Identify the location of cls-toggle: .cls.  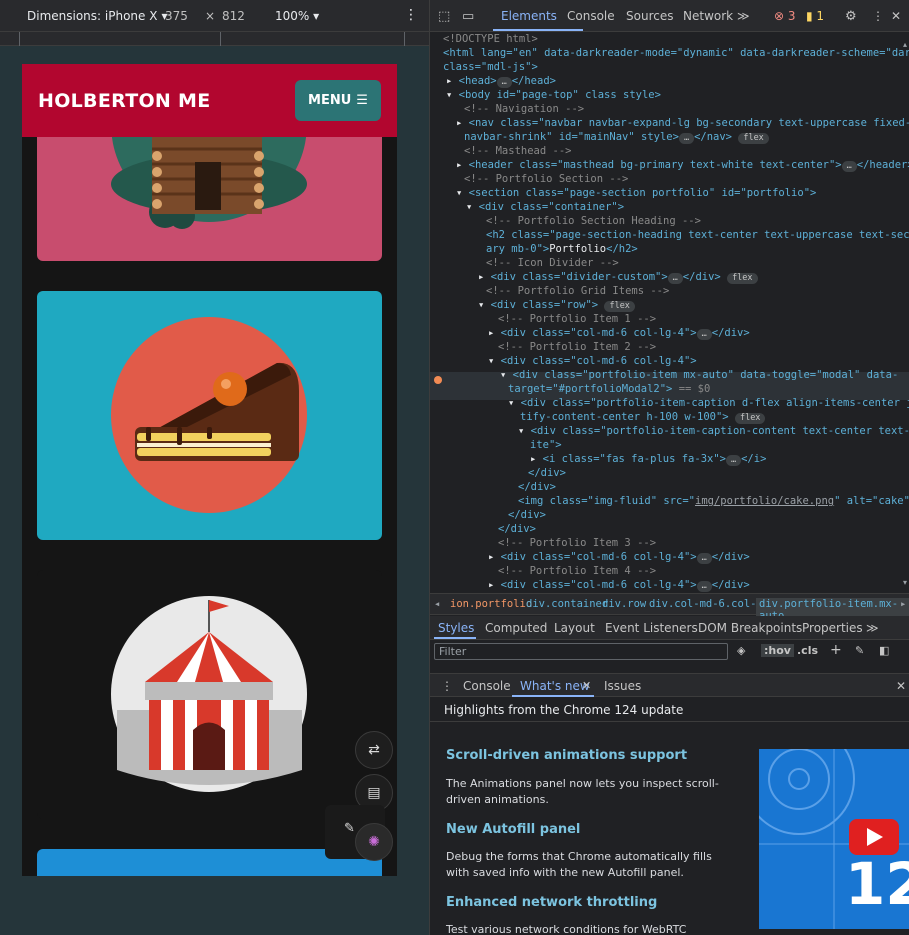
(807, 650).